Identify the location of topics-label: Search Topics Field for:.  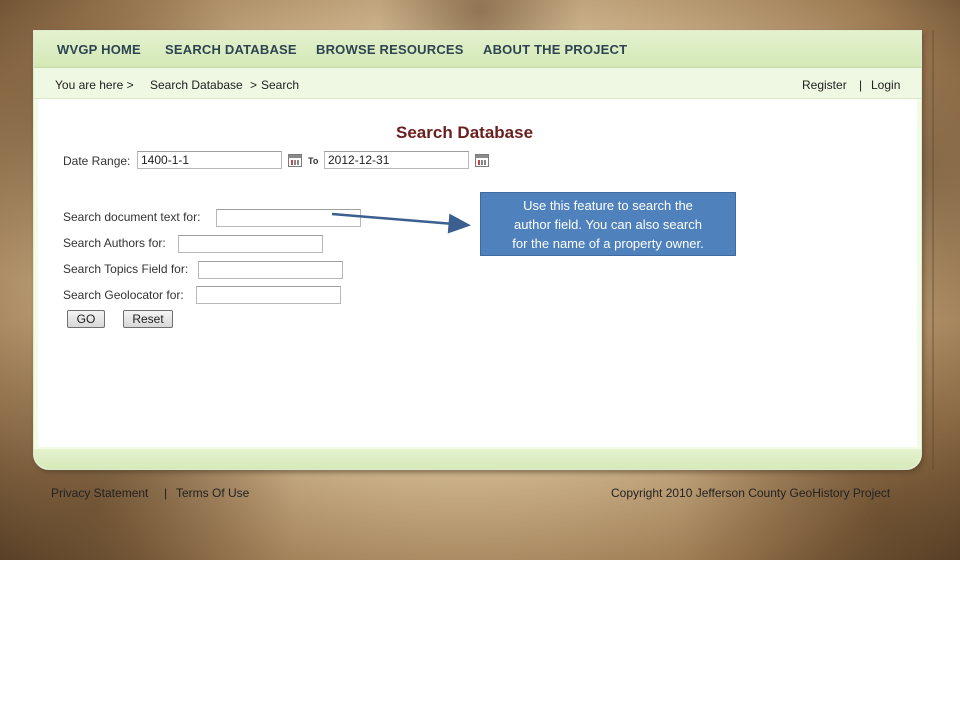
(126, 269).